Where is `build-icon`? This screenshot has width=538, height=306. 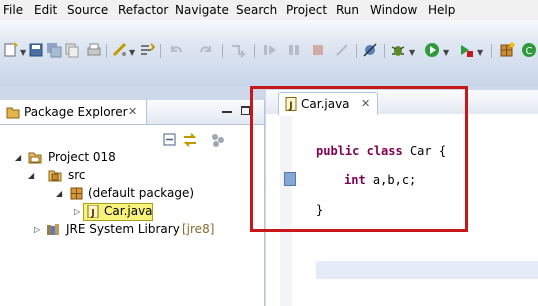
build-icon is located at coordinates (147, 50).